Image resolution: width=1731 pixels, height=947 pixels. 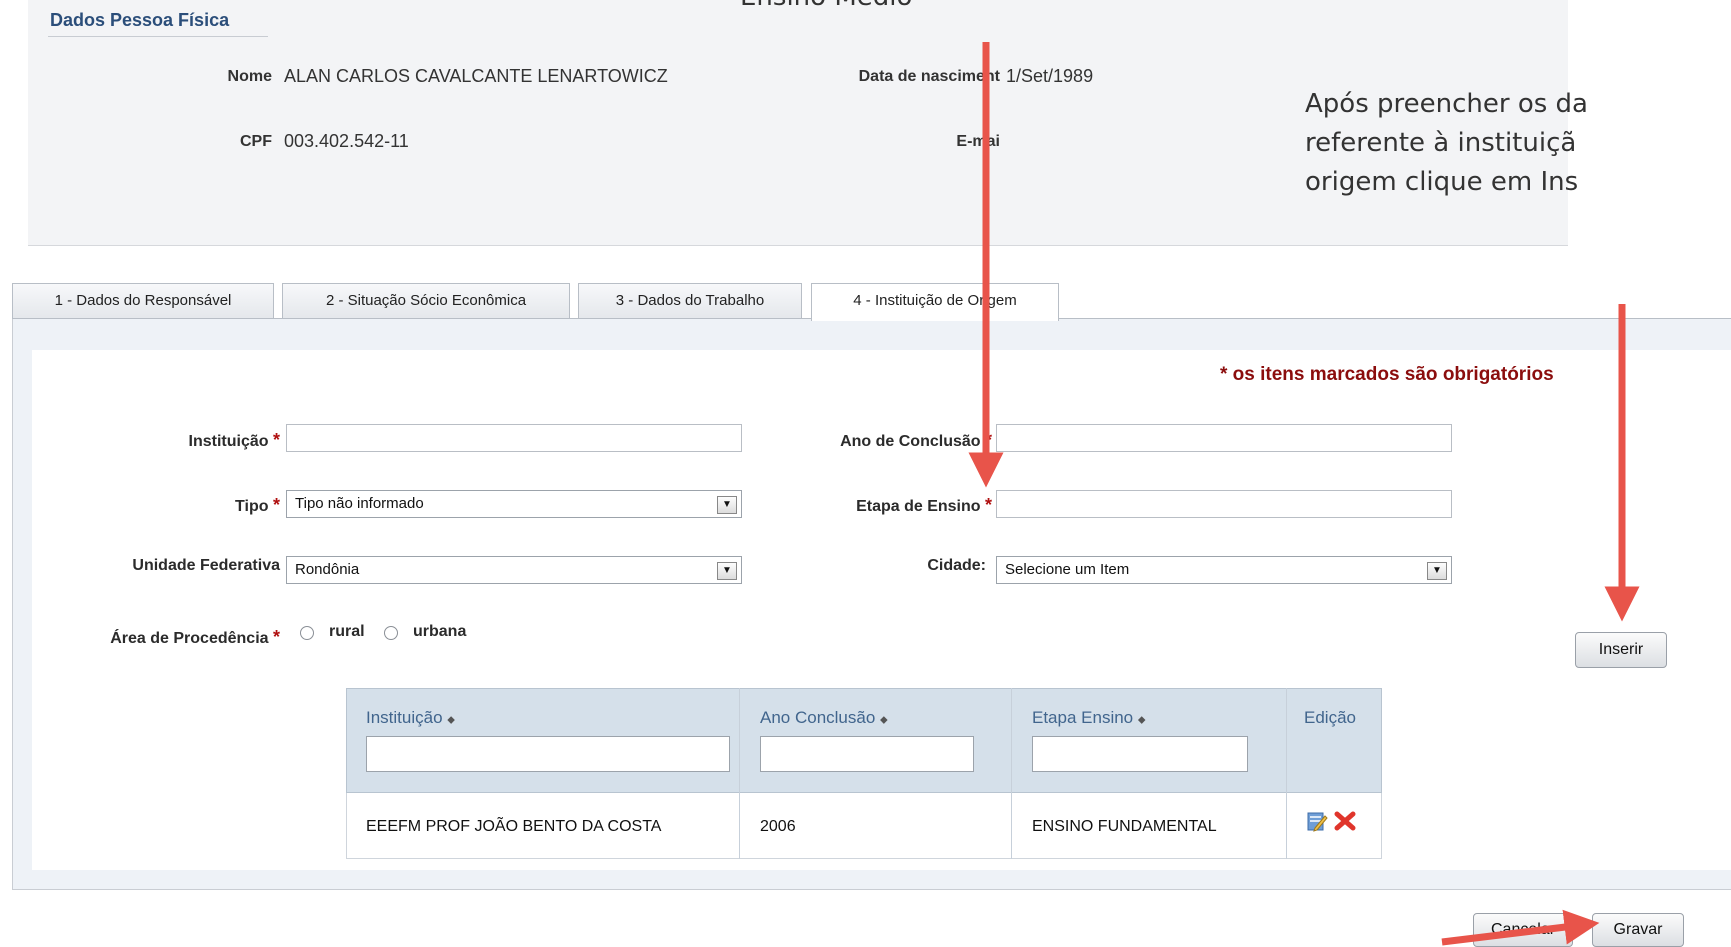 I want to click on etapa-ensino-input, so click(x=1224, y=504).